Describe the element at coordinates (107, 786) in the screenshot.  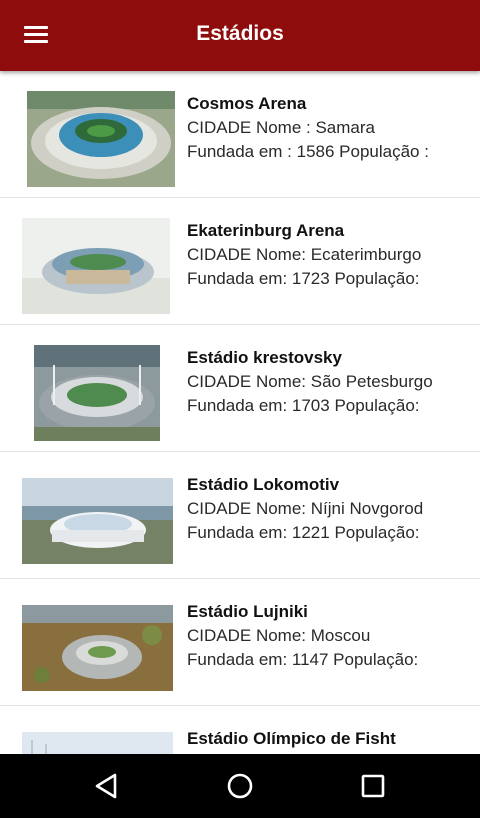
I see `back-icon` at that location.